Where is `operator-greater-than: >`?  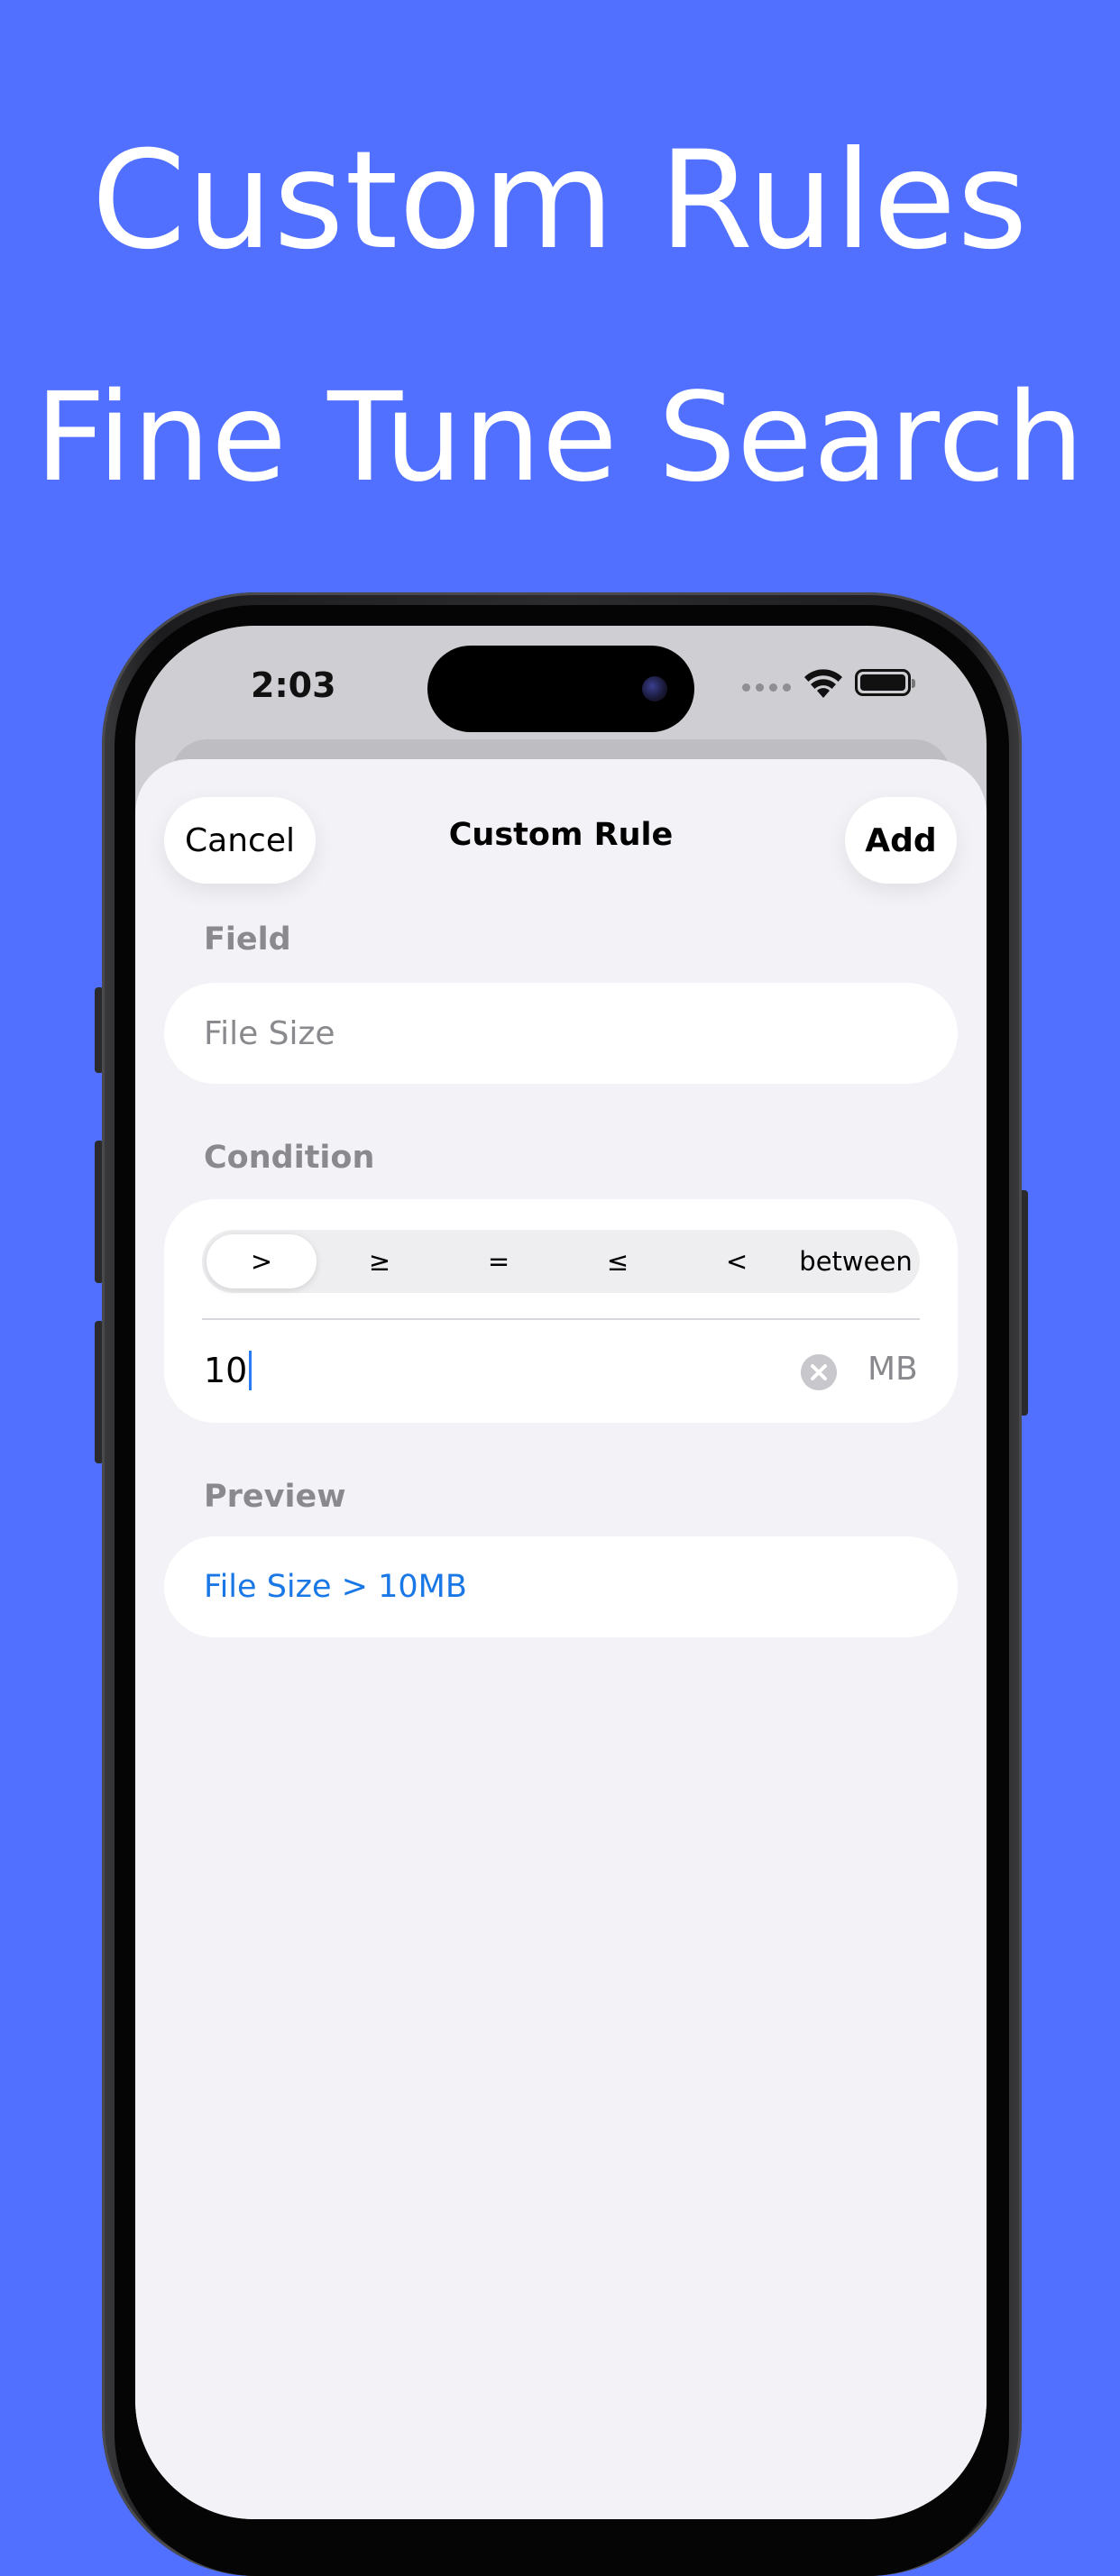
operator-greater-than: > is located at coordinates (262, 1261).